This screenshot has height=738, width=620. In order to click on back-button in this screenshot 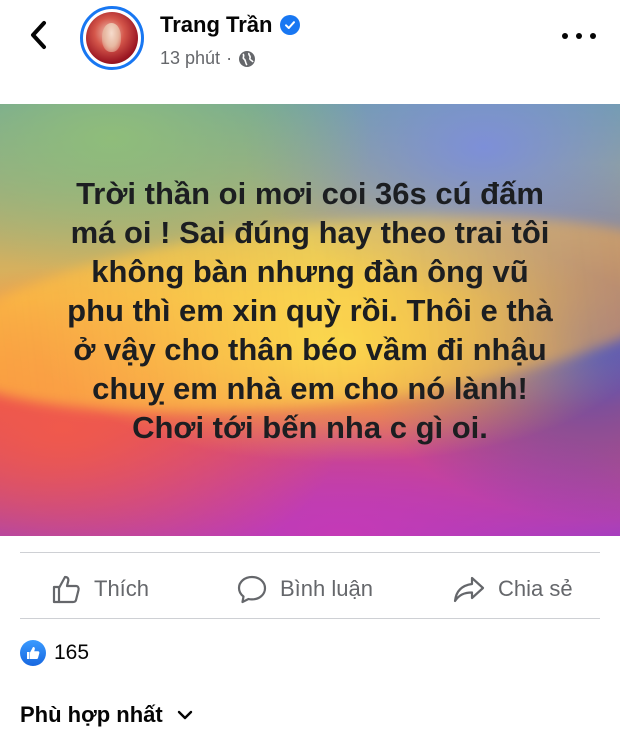, I will do `click(39, 35)`.